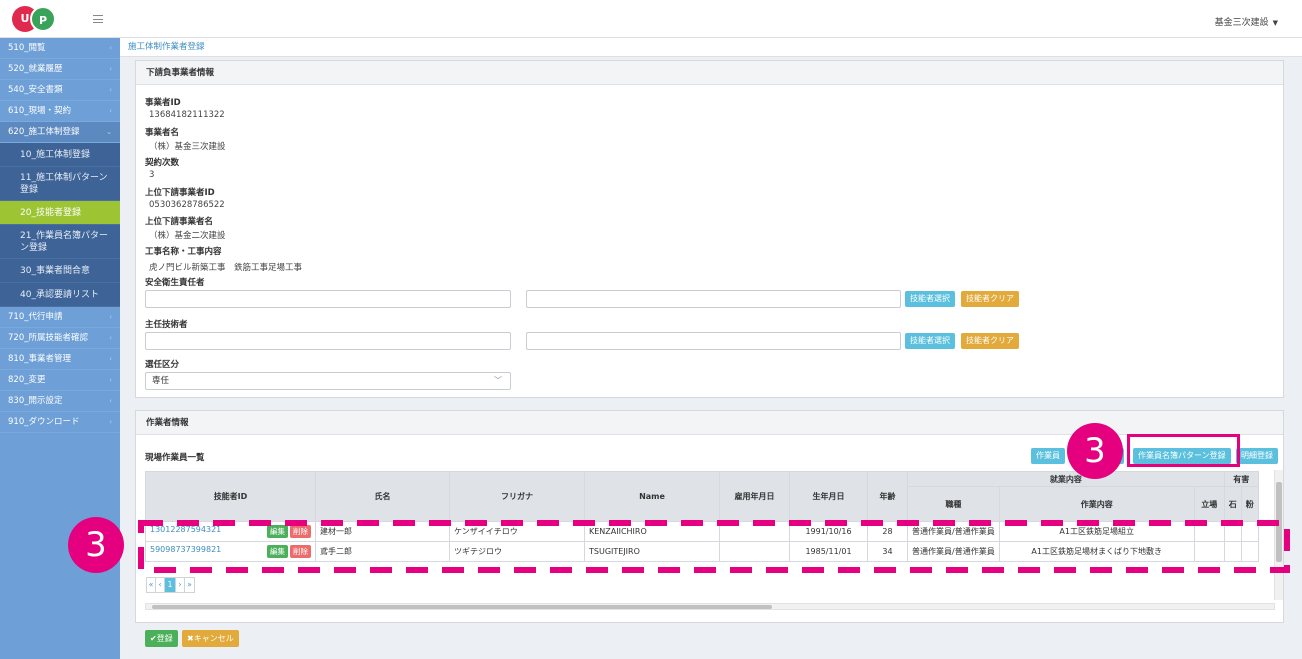  Describe the element at coordinates (1048, 456) in the screenshot. I see `worker-add-button: 作業員` at that location.